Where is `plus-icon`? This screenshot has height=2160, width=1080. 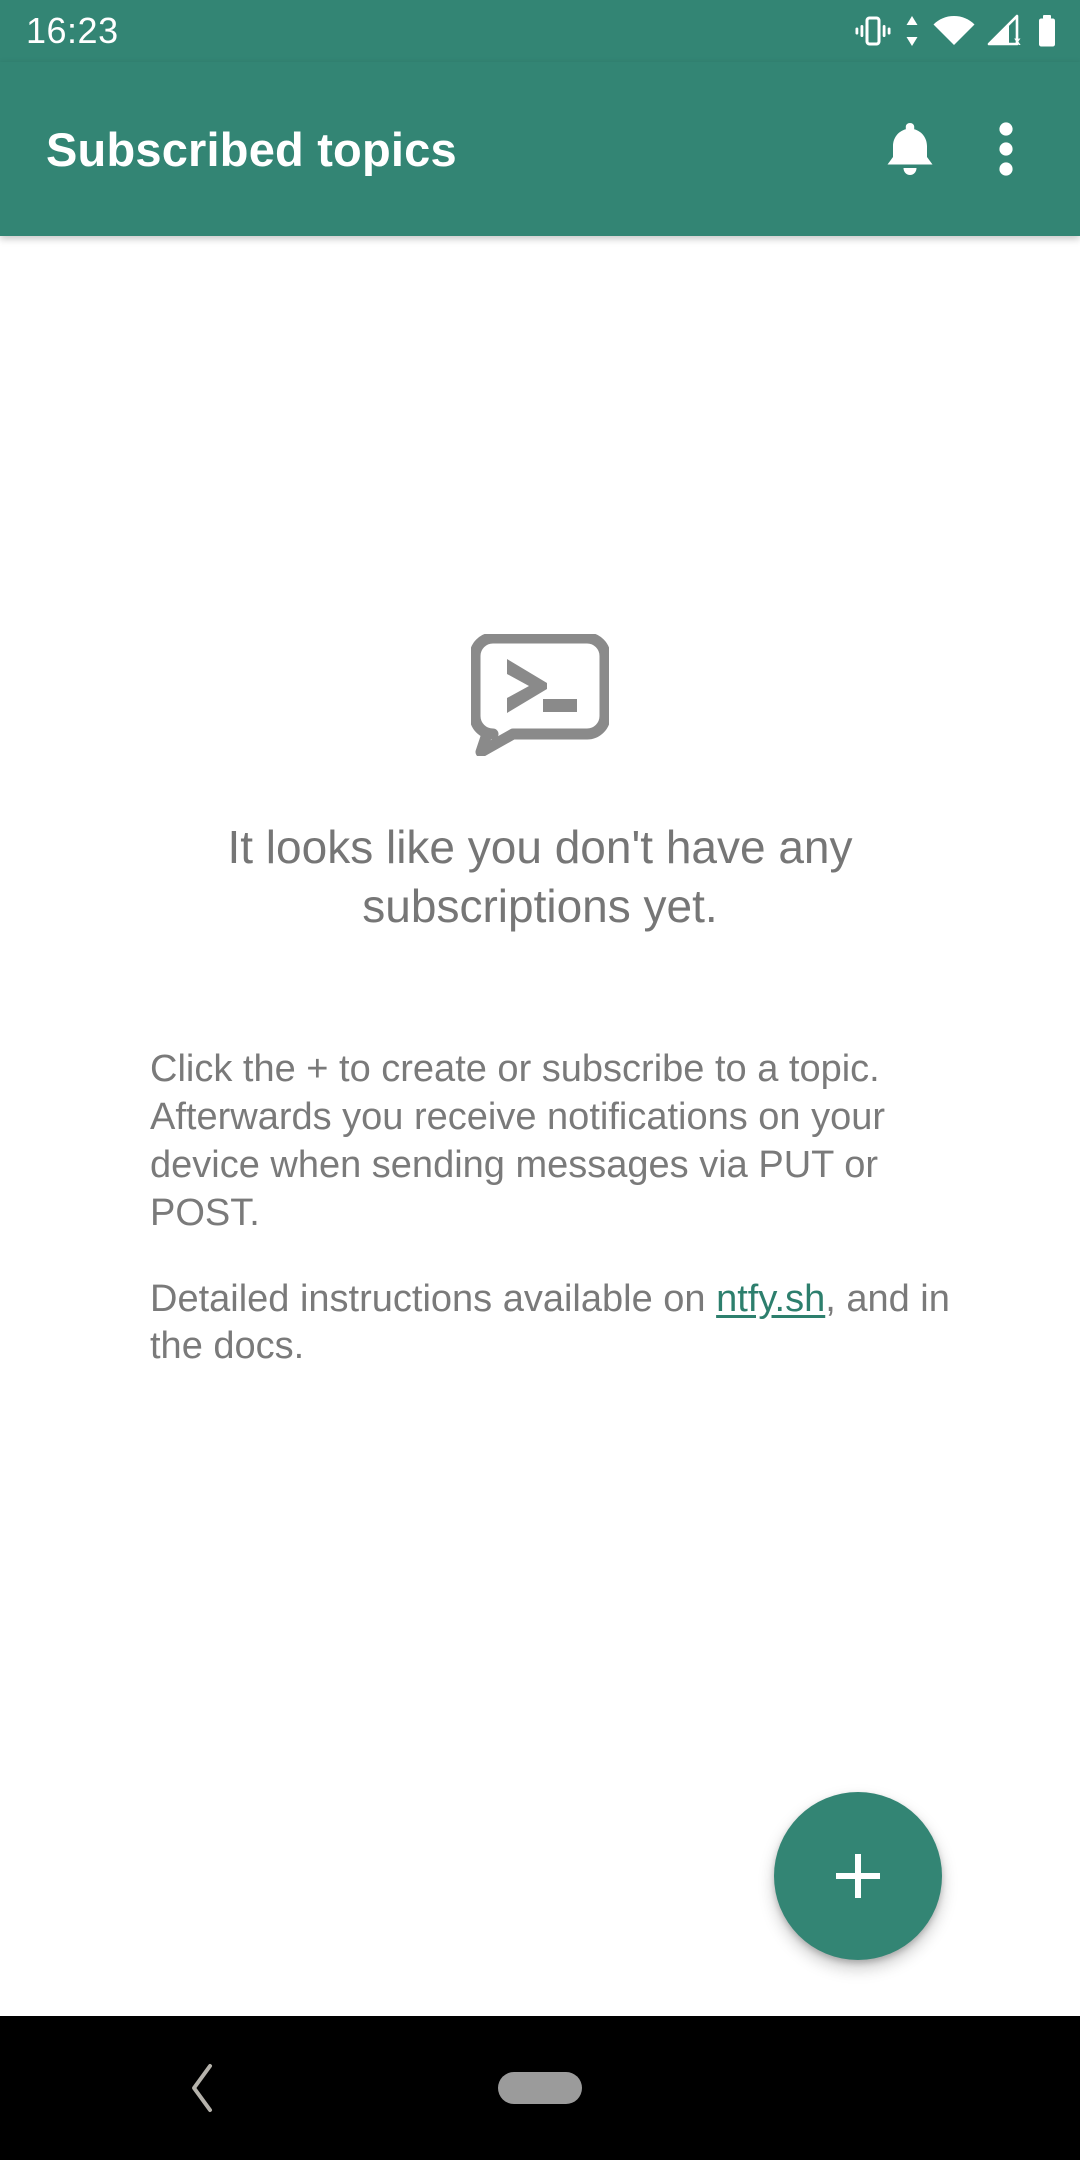 plus-icon is located at coordinates (858, 1876).